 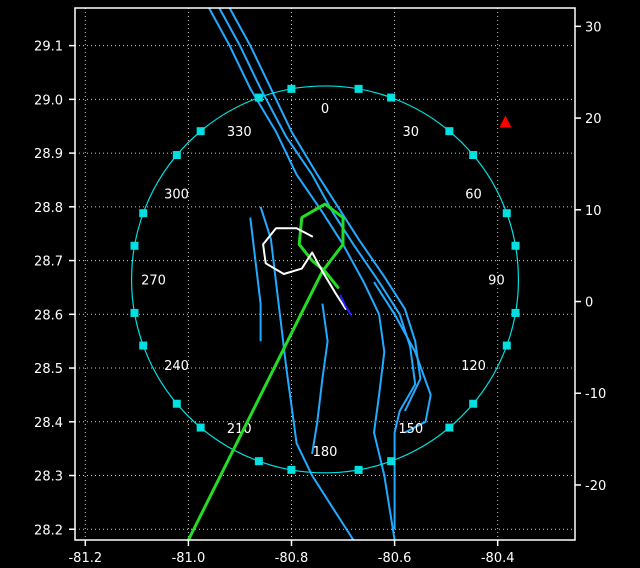 I want to click on y-left-tick-label: 28.2, so click(x=48, y=530).